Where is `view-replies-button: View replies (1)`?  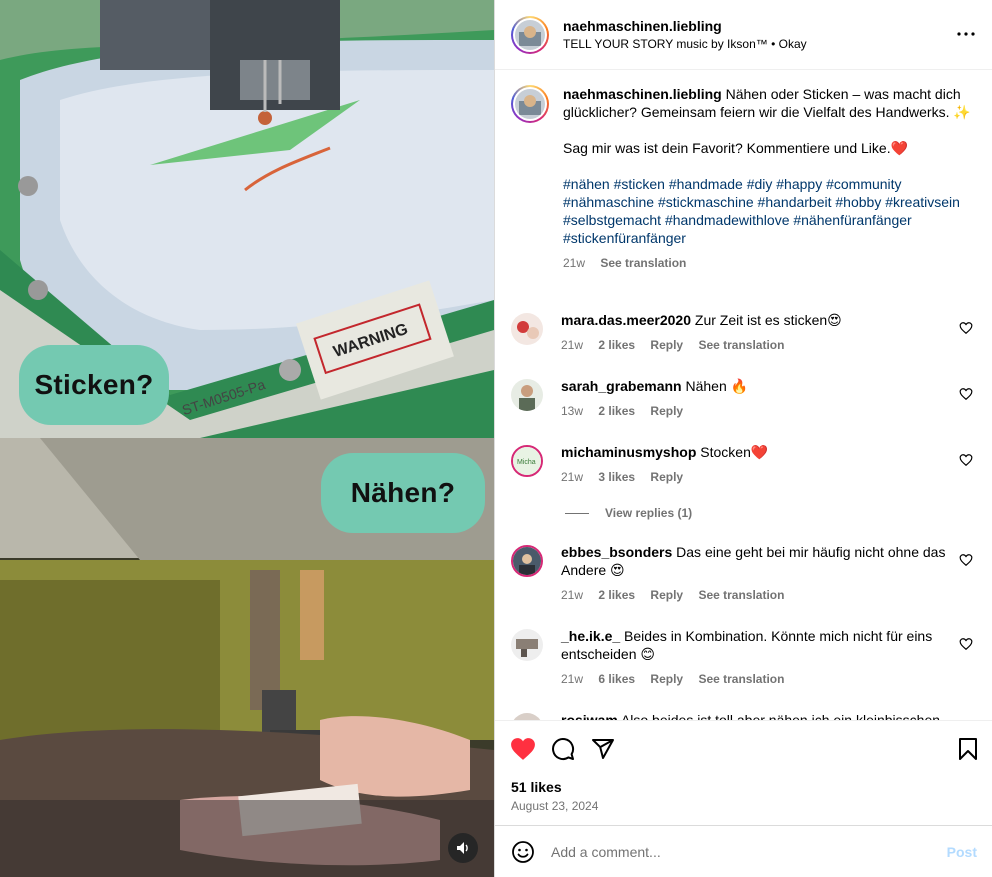 view-replies-button: View replies (1) is located at coordinates (628, 513).